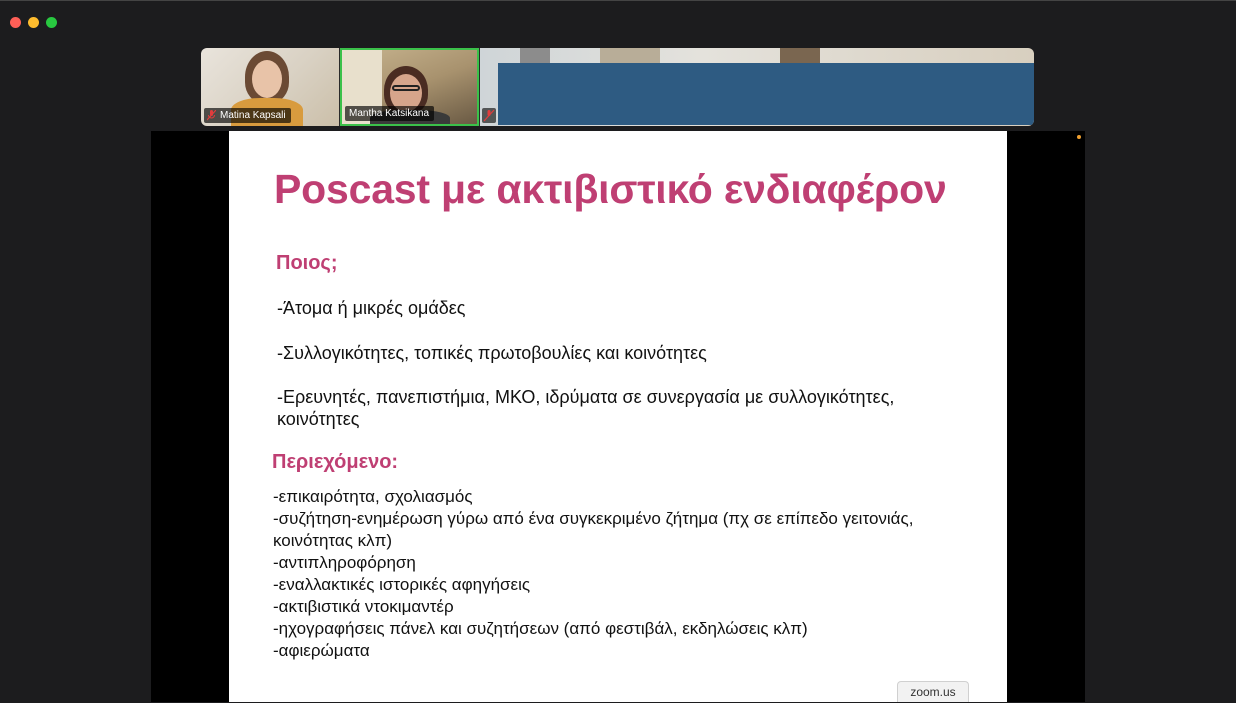  What do you see at coordinates (1079, 137) in the screenshot?
I see `recording-indicator-dot` at bounding box center [1079, 137].